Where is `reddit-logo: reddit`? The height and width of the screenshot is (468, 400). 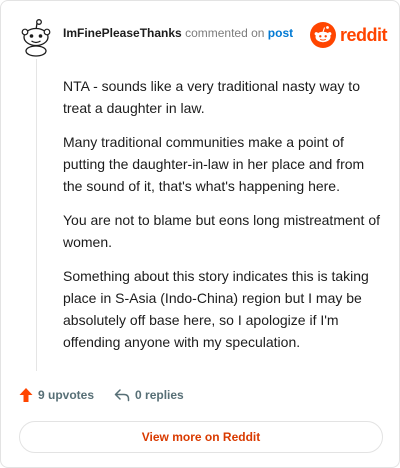 reddit-logo: reddit is located at coordinates (349, 35).